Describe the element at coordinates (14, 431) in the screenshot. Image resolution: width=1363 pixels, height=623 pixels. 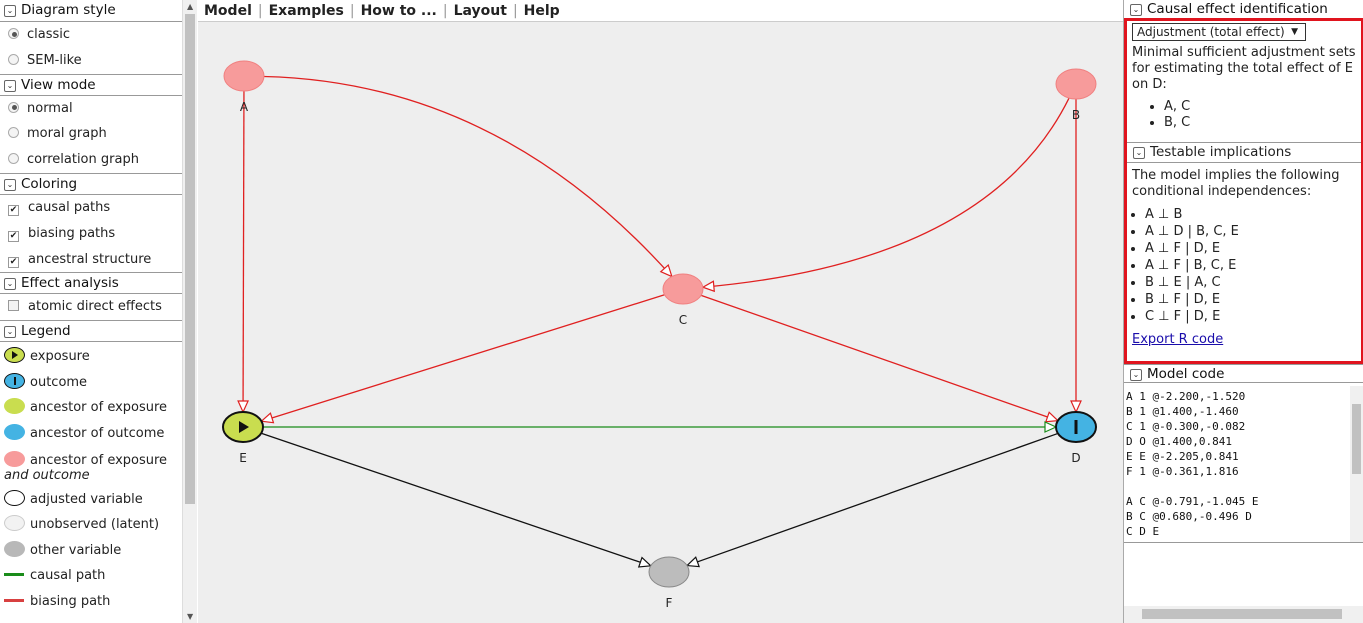
I see `ancestor-outcome-symbol` at that location.